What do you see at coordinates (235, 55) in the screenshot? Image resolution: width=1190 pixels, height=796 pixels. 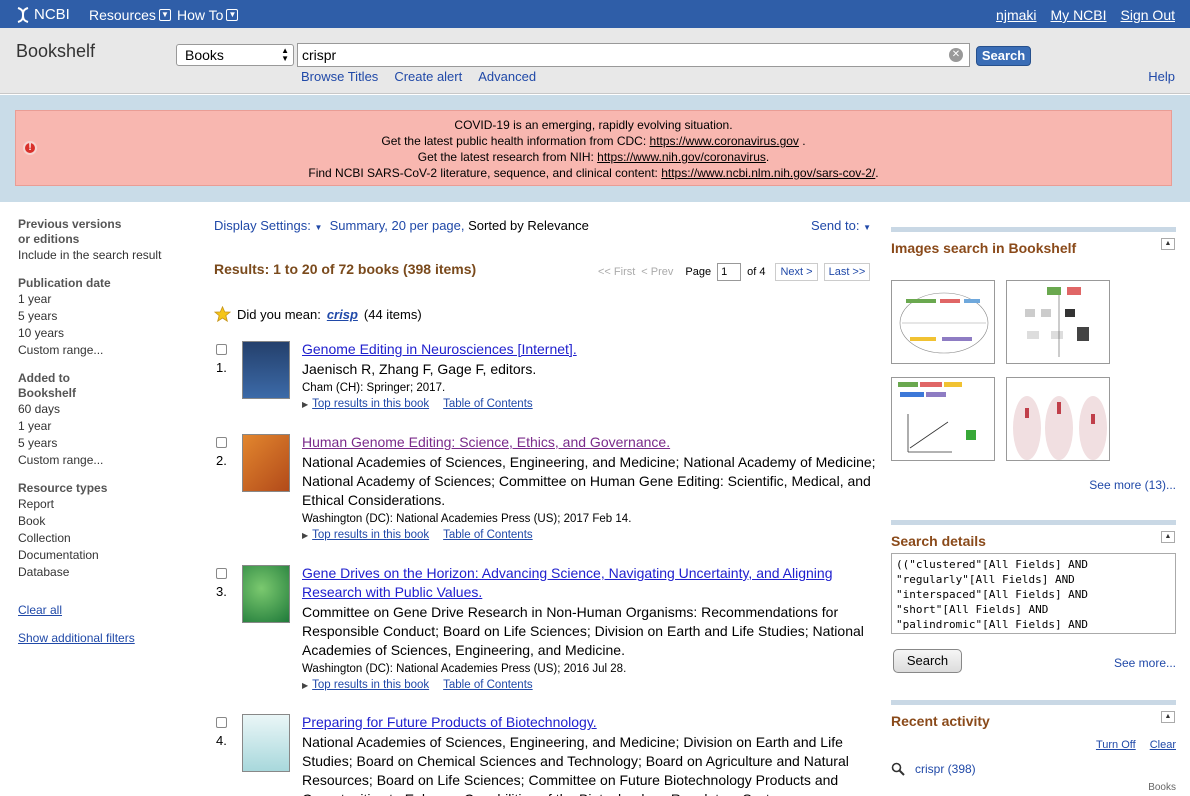 I see `database-select: Books ▲ ▼` at bounding box center [235, 55].